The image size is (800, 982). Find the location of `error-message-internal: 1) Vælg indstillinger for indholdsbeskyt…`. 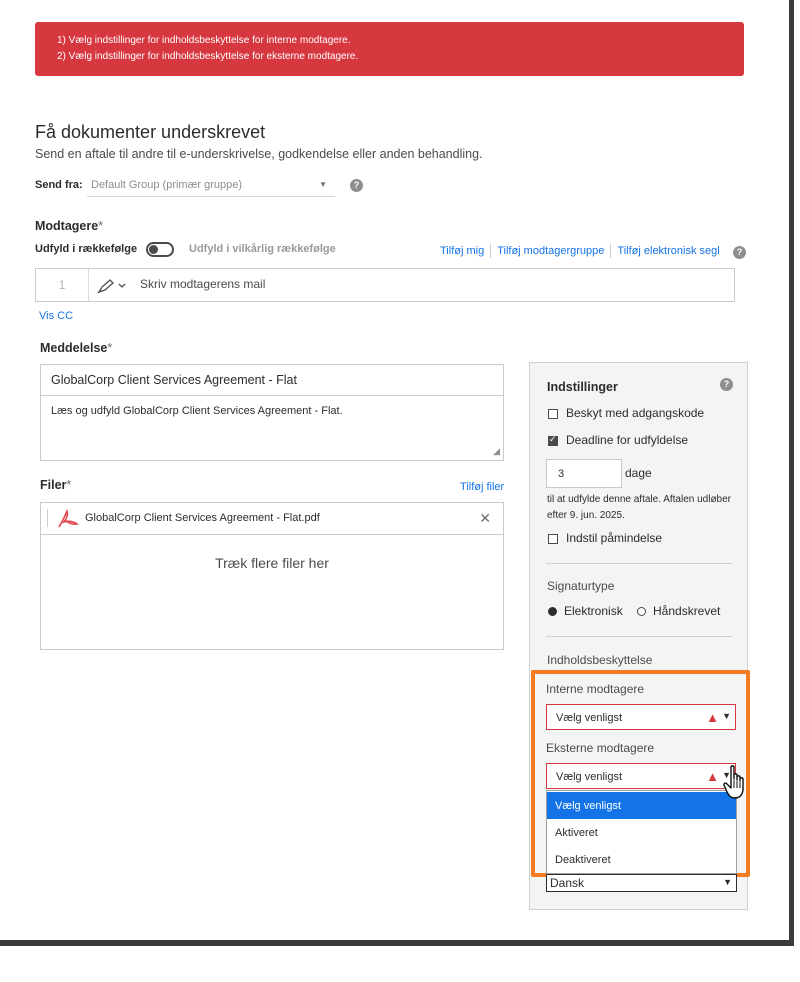

error-message-internal: 1) Vælg indstillinger for indholdsbeskyt… is located at coordinates (204, 40).